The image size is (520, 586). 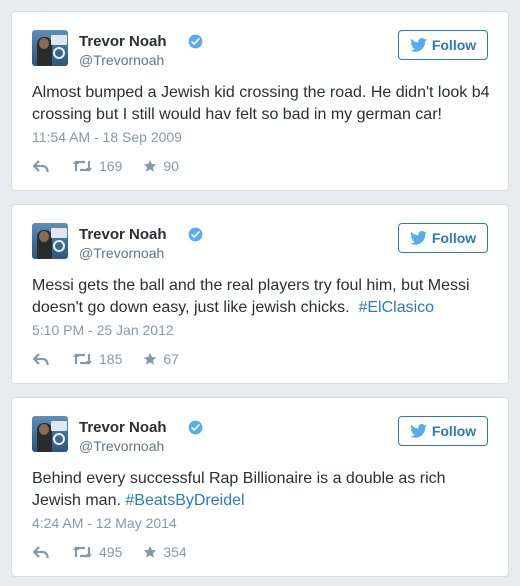 What do you see at coordinates (107, 137) in the screenshot?
I see `tweet-timestamp: 11:54 AM - 18 Sep 2009` at bounding box center [107, 137].